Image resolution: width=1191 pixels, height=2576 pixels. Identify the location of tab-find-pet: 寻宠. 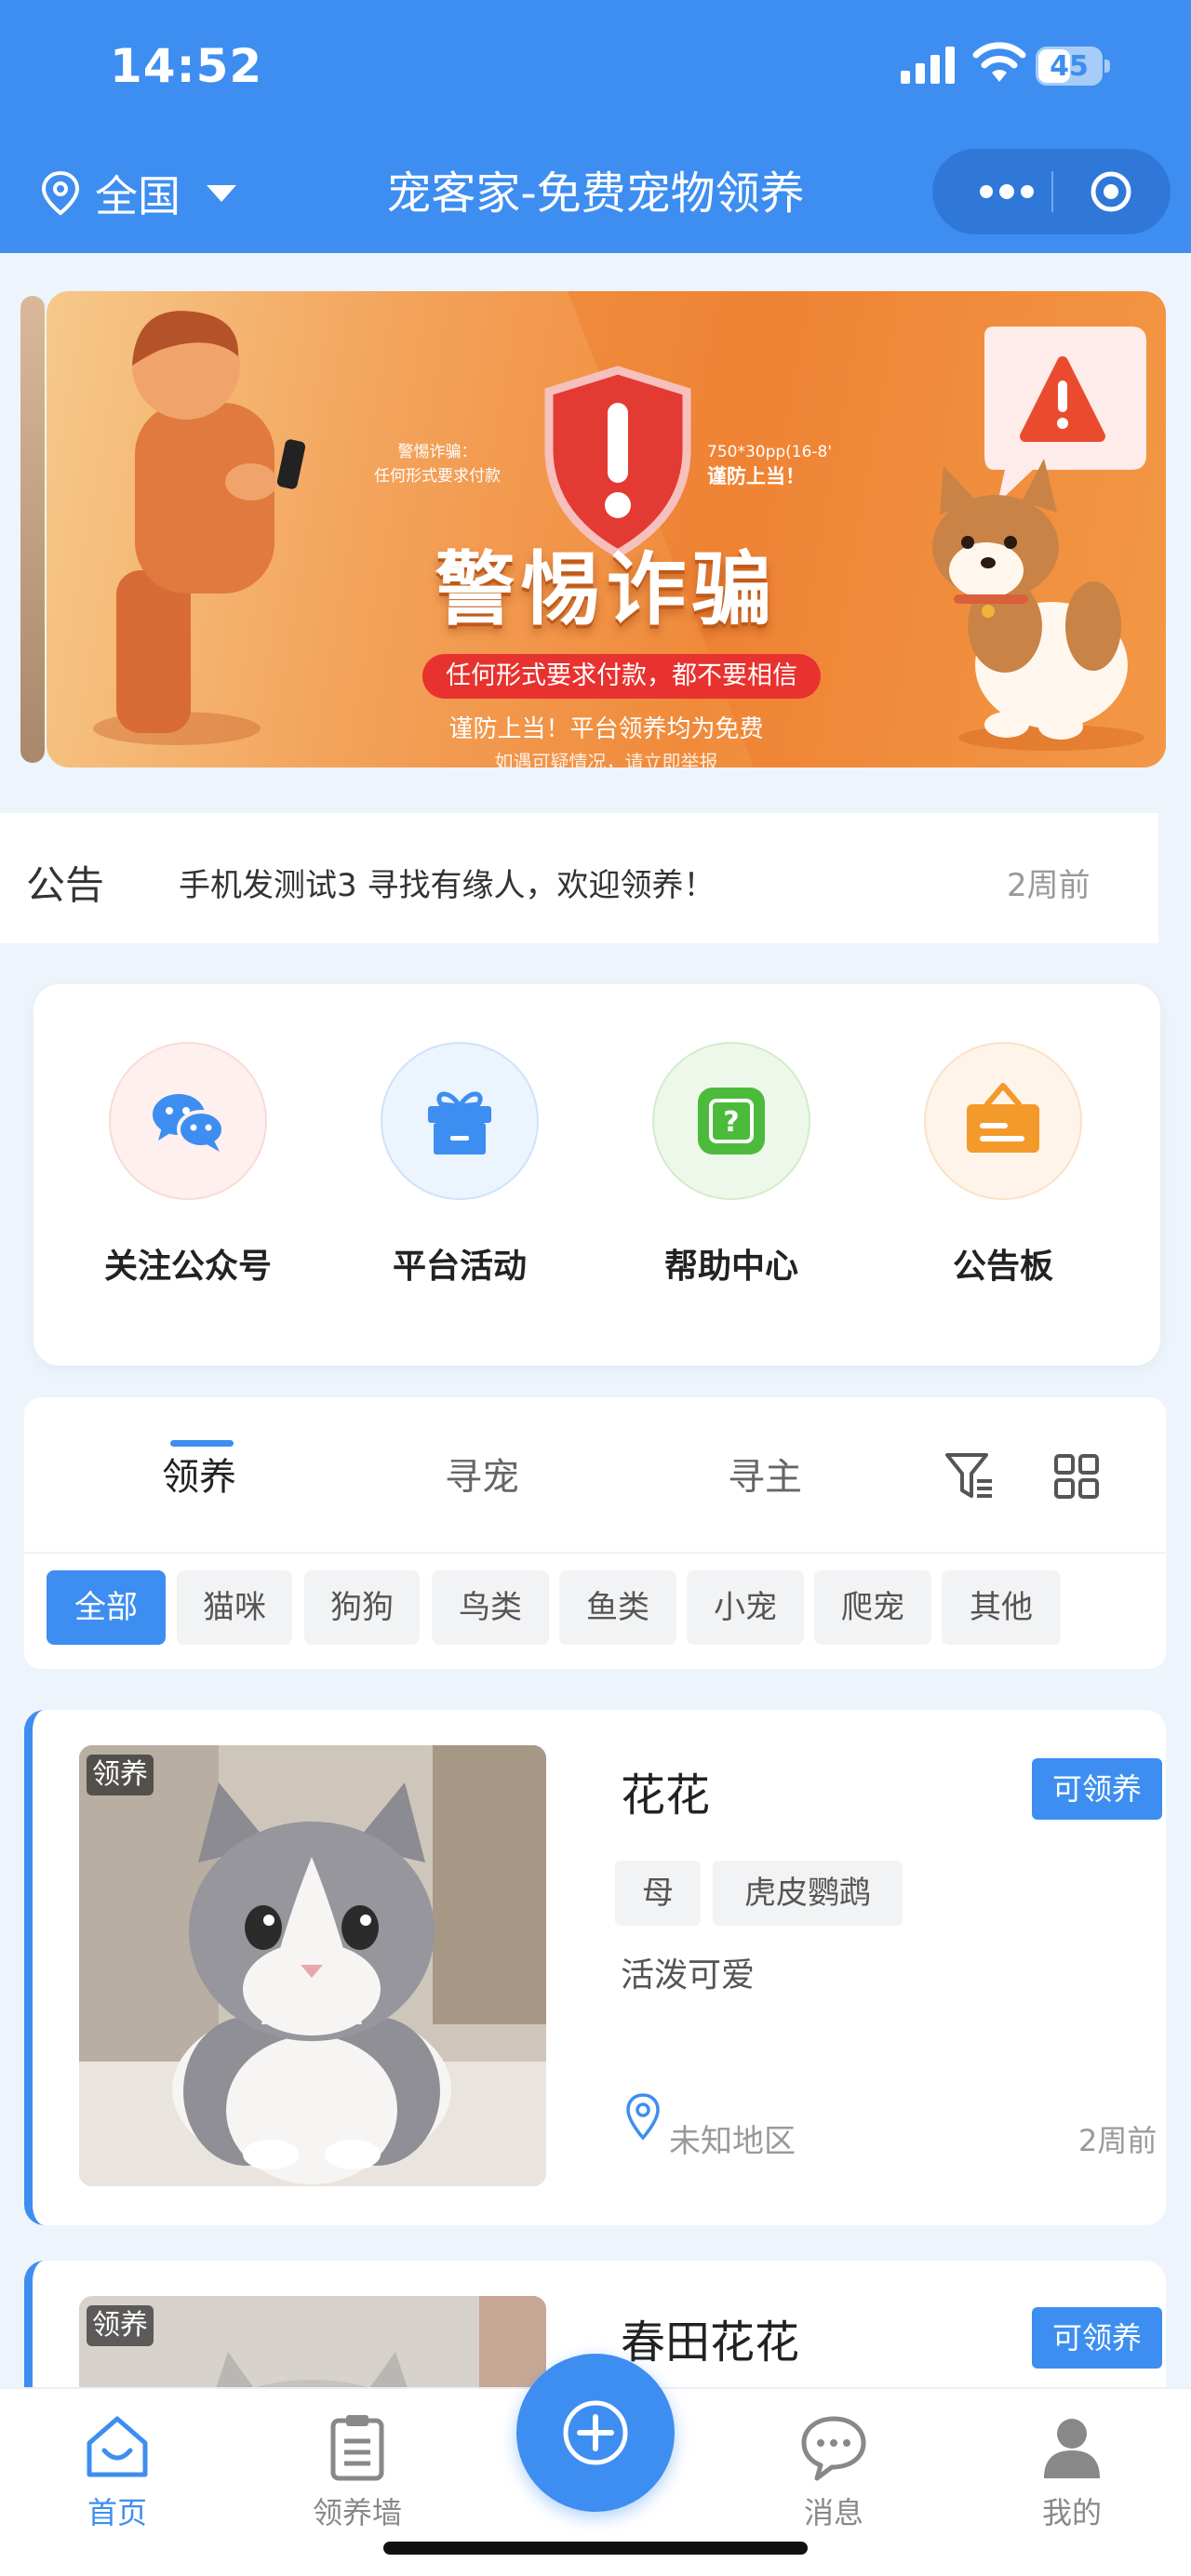
(482, 1474).